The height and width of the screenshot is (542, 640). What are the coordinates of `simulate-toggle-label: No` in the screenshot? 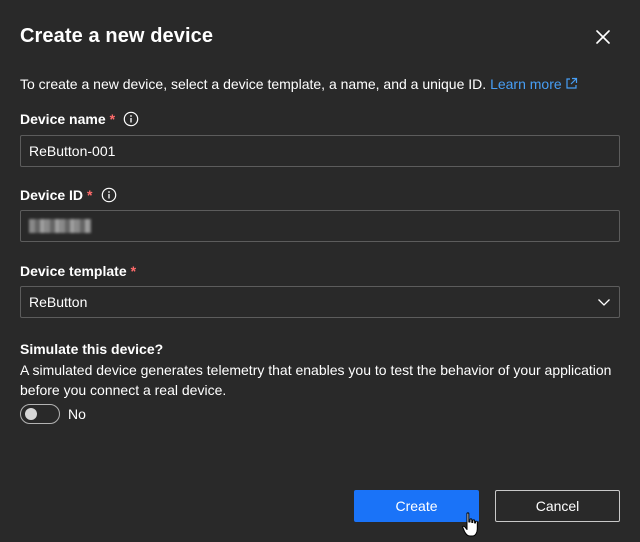 It's located at (77, 414).